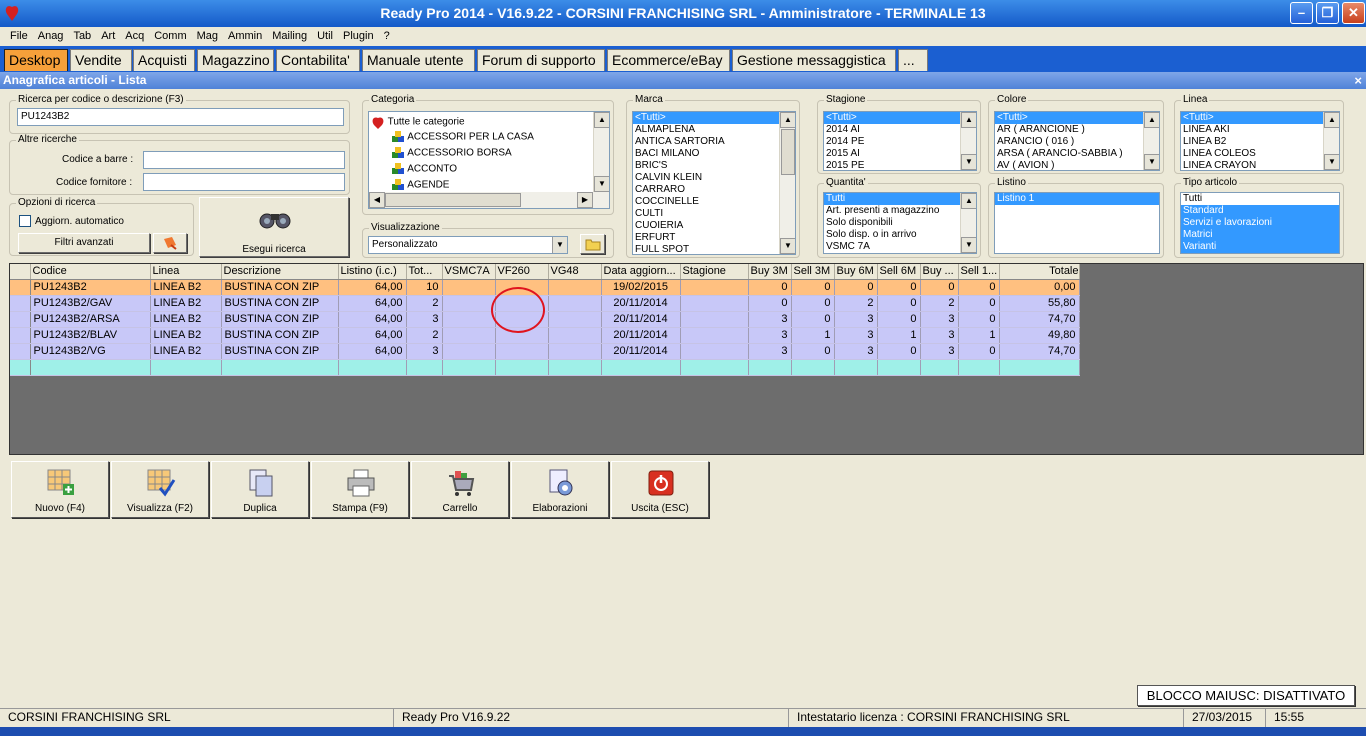  Describe the element at coordinates (1077, 223) in the screenshot. I see `price-list-list: Listino 1` at that location.